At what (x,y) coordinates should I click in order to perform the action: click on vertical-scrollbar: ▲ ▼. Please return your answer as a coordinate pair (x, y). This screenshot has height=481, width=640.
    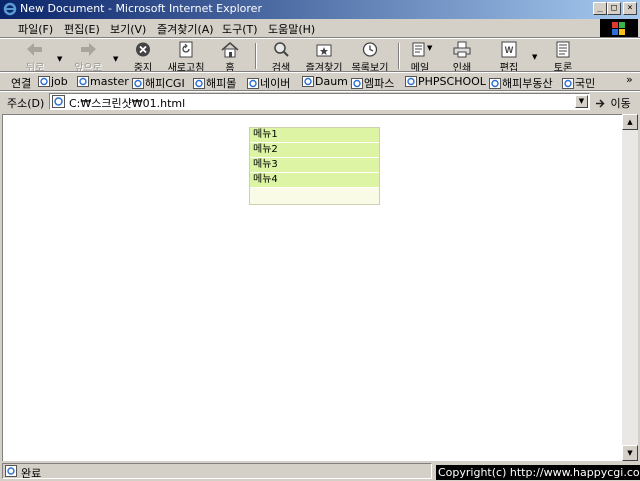
    Looking at the image, I should click on (630, 287).